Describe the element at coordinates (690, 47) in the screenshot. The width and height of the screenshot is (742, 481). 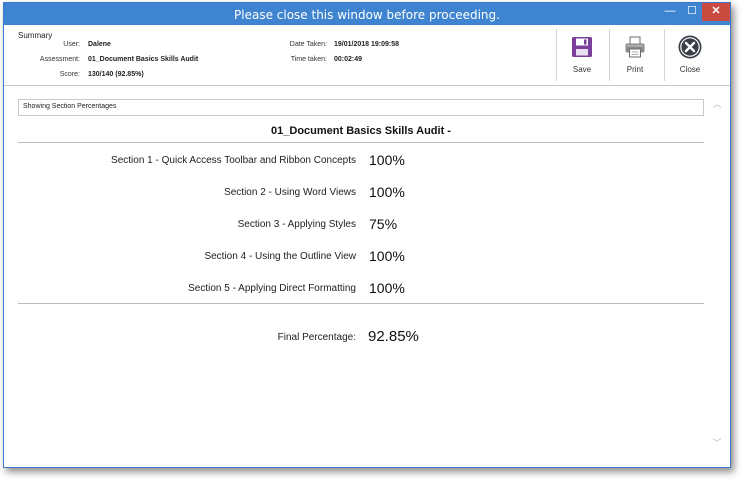
I see `close-circle-icon` at that location.